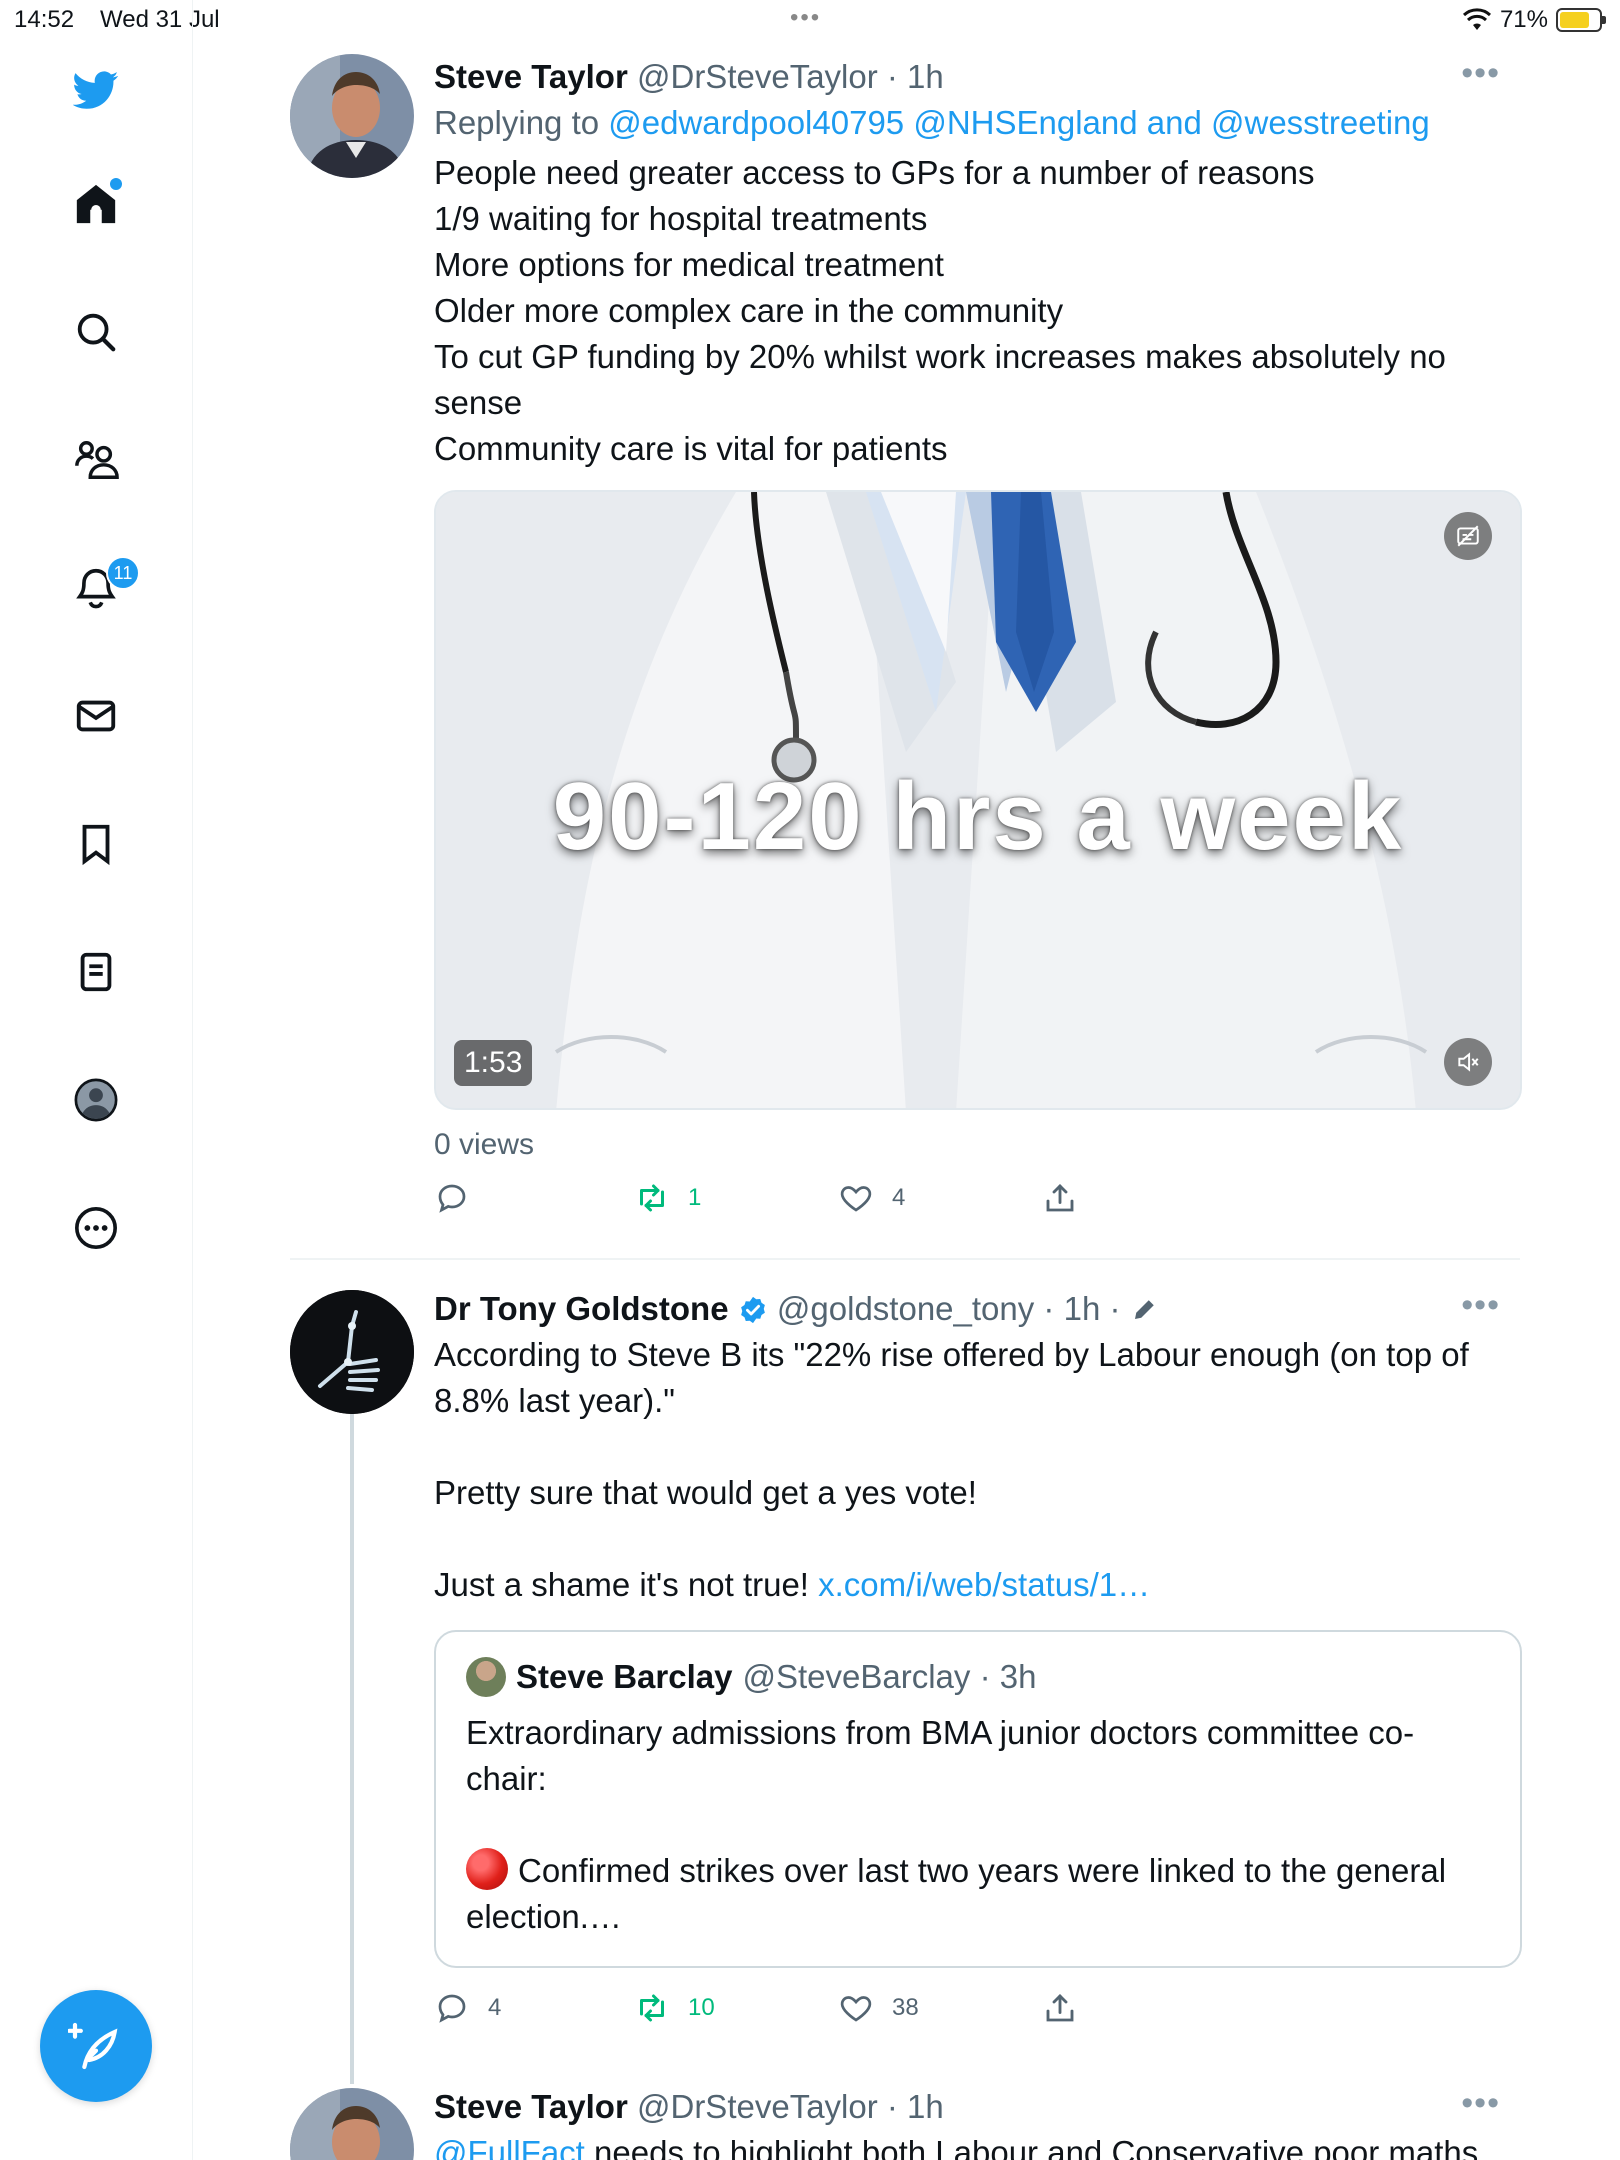 The height and width of the screenshot is (2160, 1620). Describe the element at coordinates (116, 184) in the screenshot. I see `home-unread-dot` at that location.